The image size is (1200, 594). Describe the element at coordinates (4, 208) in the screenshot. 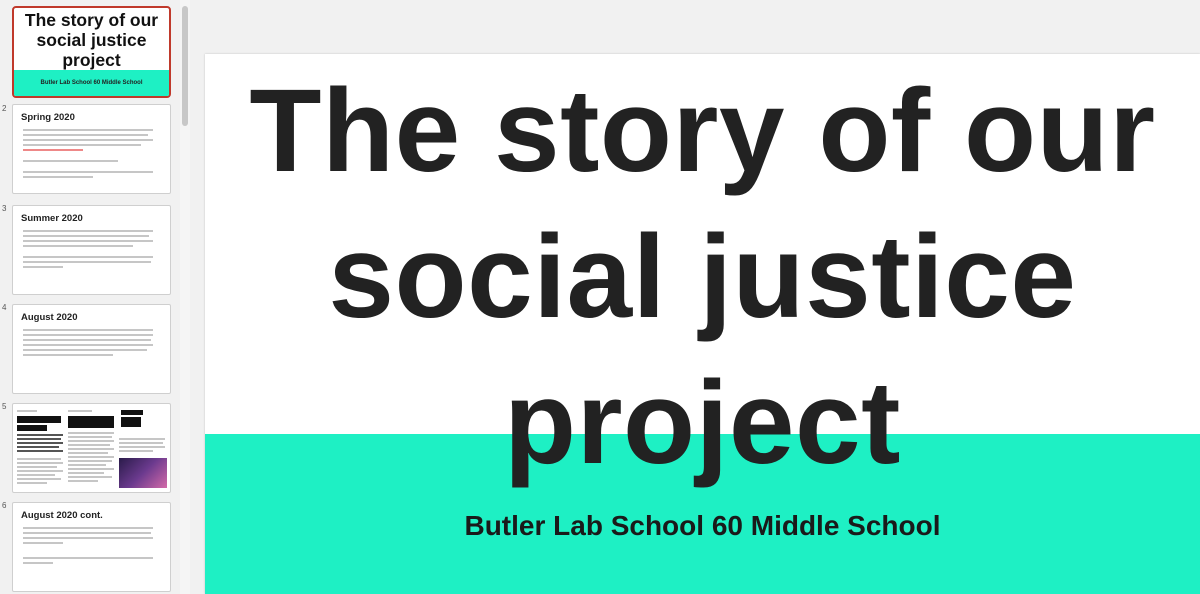

I see `slide-number: 3` at that location.